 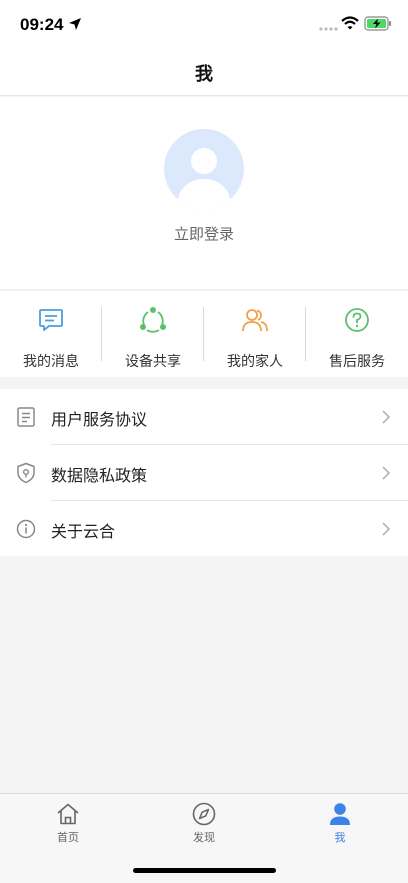 What do you see at coordinates (153, 334) in the screenshot?
I see `quick-action-device-share: 设备共享` at bounding box center [153, 334].